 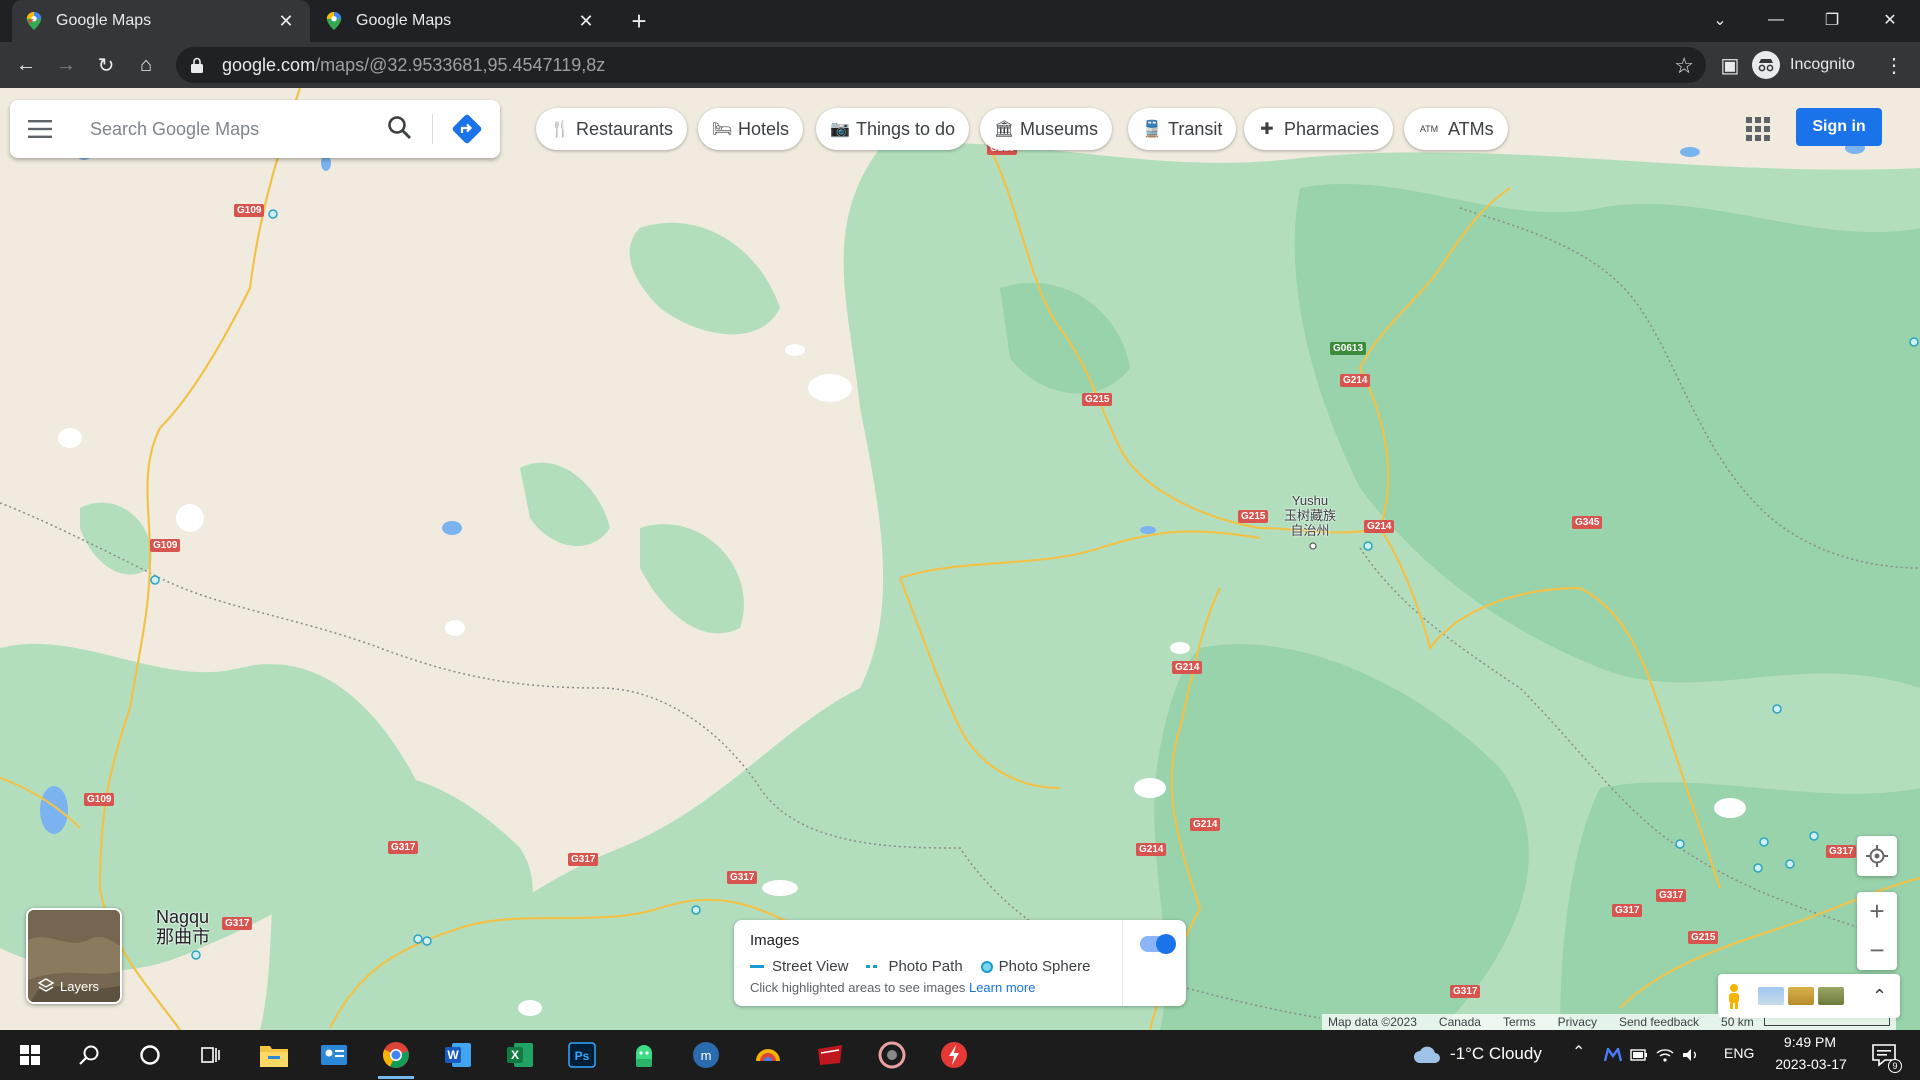 What do you see at coordinates (104, 20) in the screenshot?
I see `tab-title: Google Maps` at bounding box center [104, 20].